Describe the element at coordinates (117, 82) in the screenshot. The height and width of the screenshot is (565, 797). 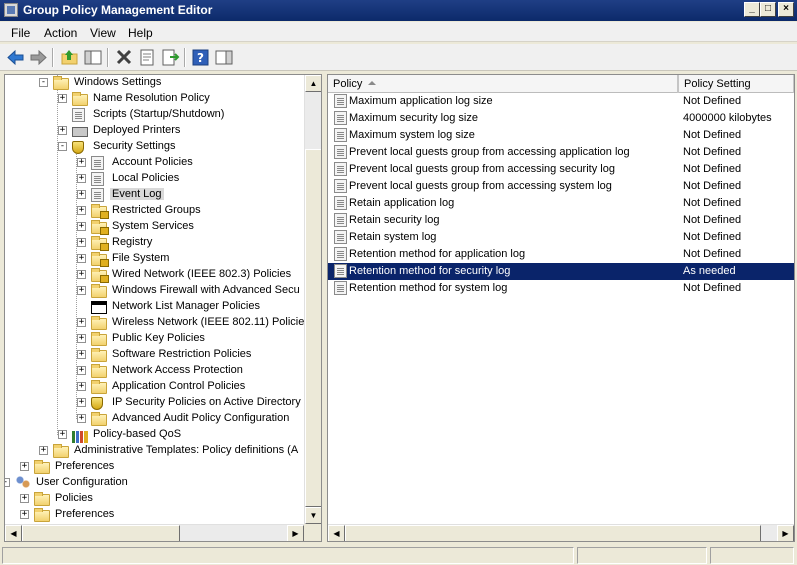
I see `tree-node-label: Windows Settings` at that location.